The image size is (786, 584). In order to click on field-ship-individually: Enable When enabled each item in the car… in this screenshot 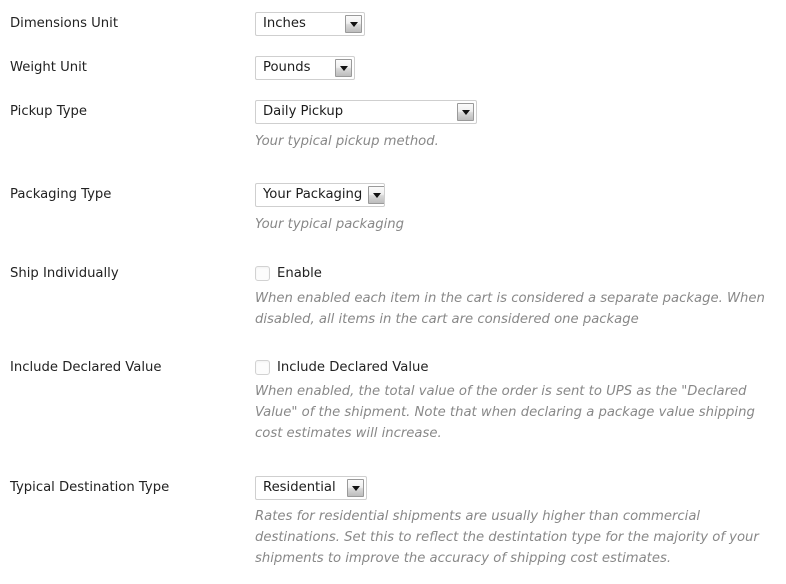, I will do `click(520, 297)`.